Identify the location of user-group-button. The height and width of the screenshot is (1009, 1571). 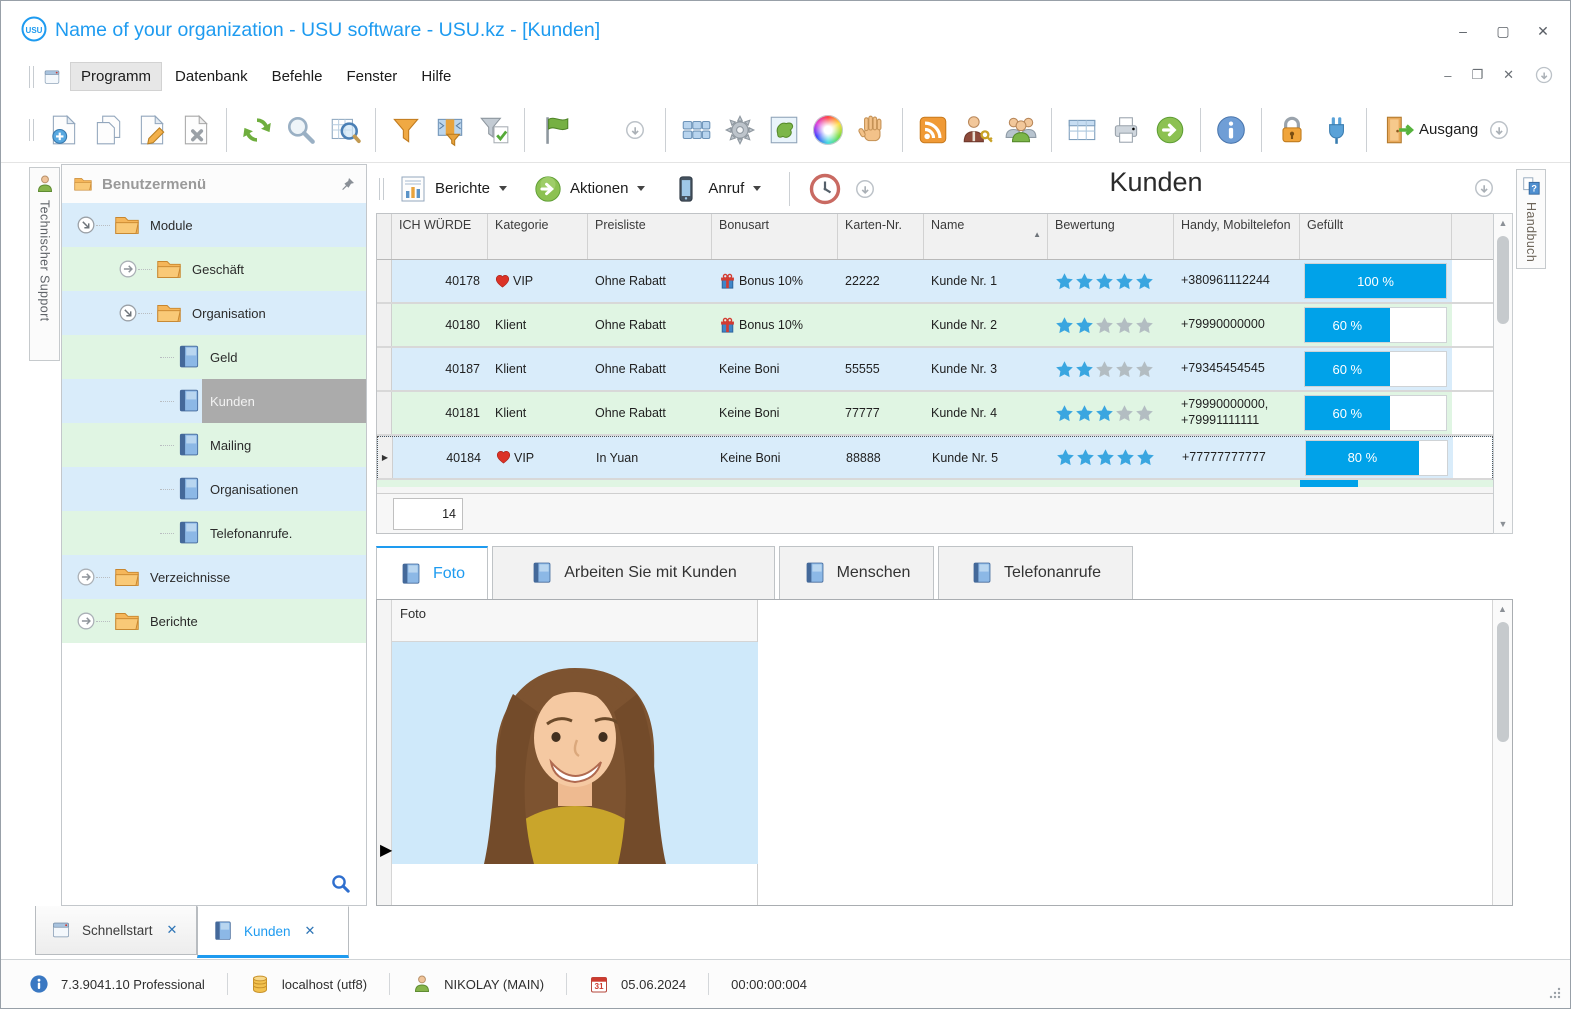
(1021, 130).